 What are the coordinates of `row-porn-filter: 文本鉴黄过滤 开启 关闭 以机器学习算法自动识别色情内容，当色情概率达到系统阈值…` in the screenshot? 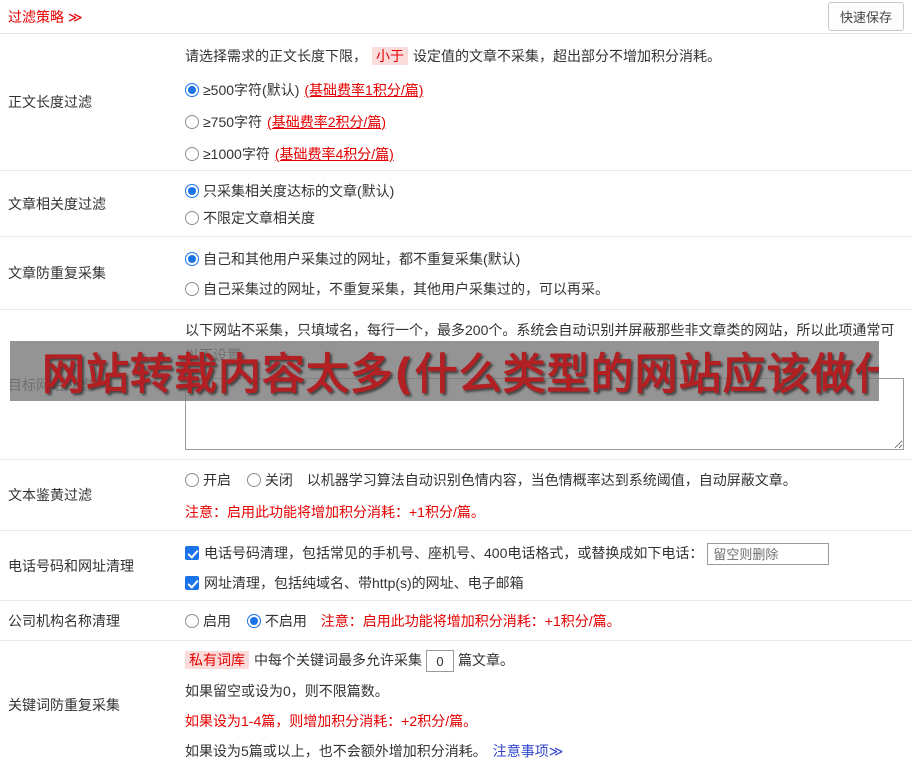 It's located at (456, 495).